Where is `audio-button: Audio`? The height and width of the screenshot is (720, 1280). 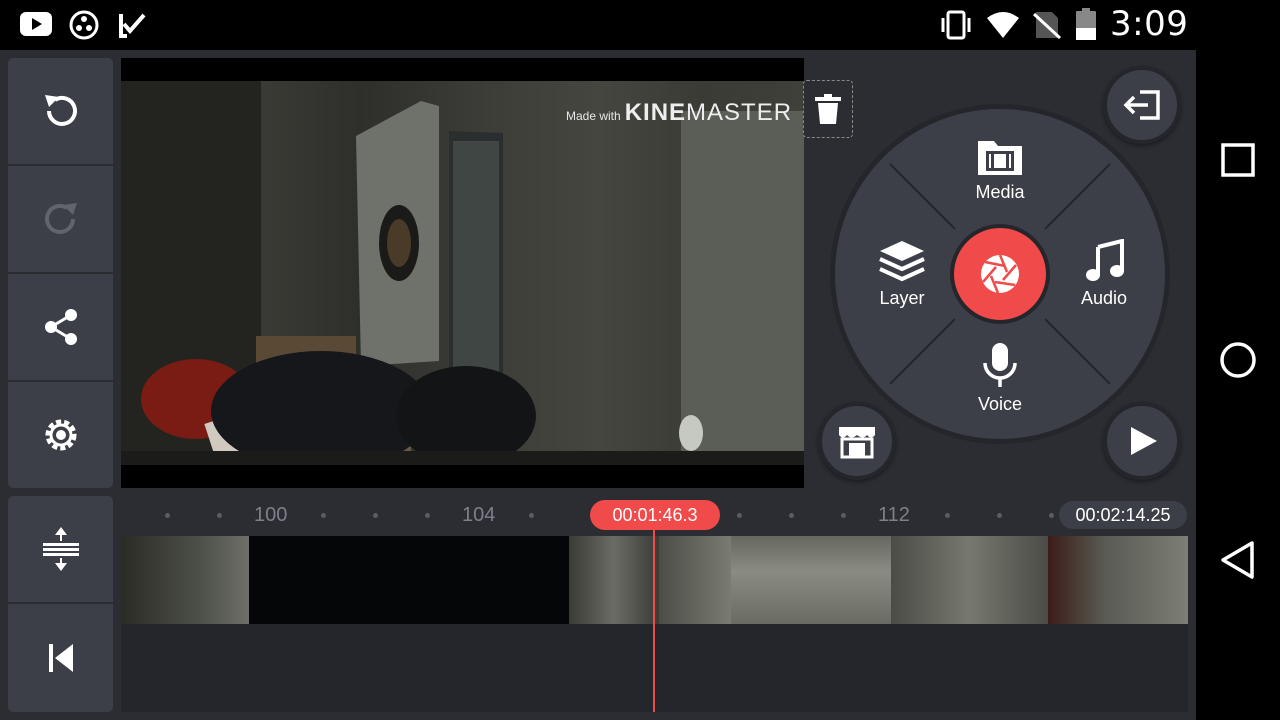
audio-button: Audio is located at coordinates (1104, 273).